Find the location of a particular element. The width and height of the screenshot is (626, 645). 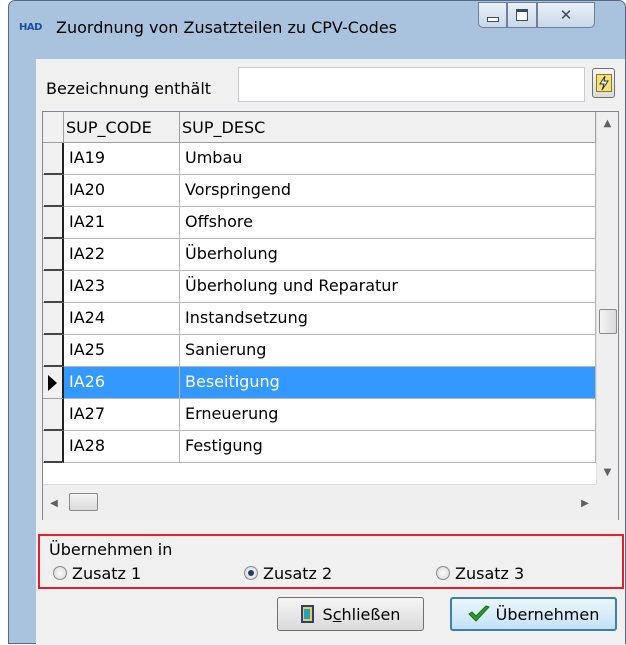

cell-sup-desc: Überholung is located at coordinates (388, 255).